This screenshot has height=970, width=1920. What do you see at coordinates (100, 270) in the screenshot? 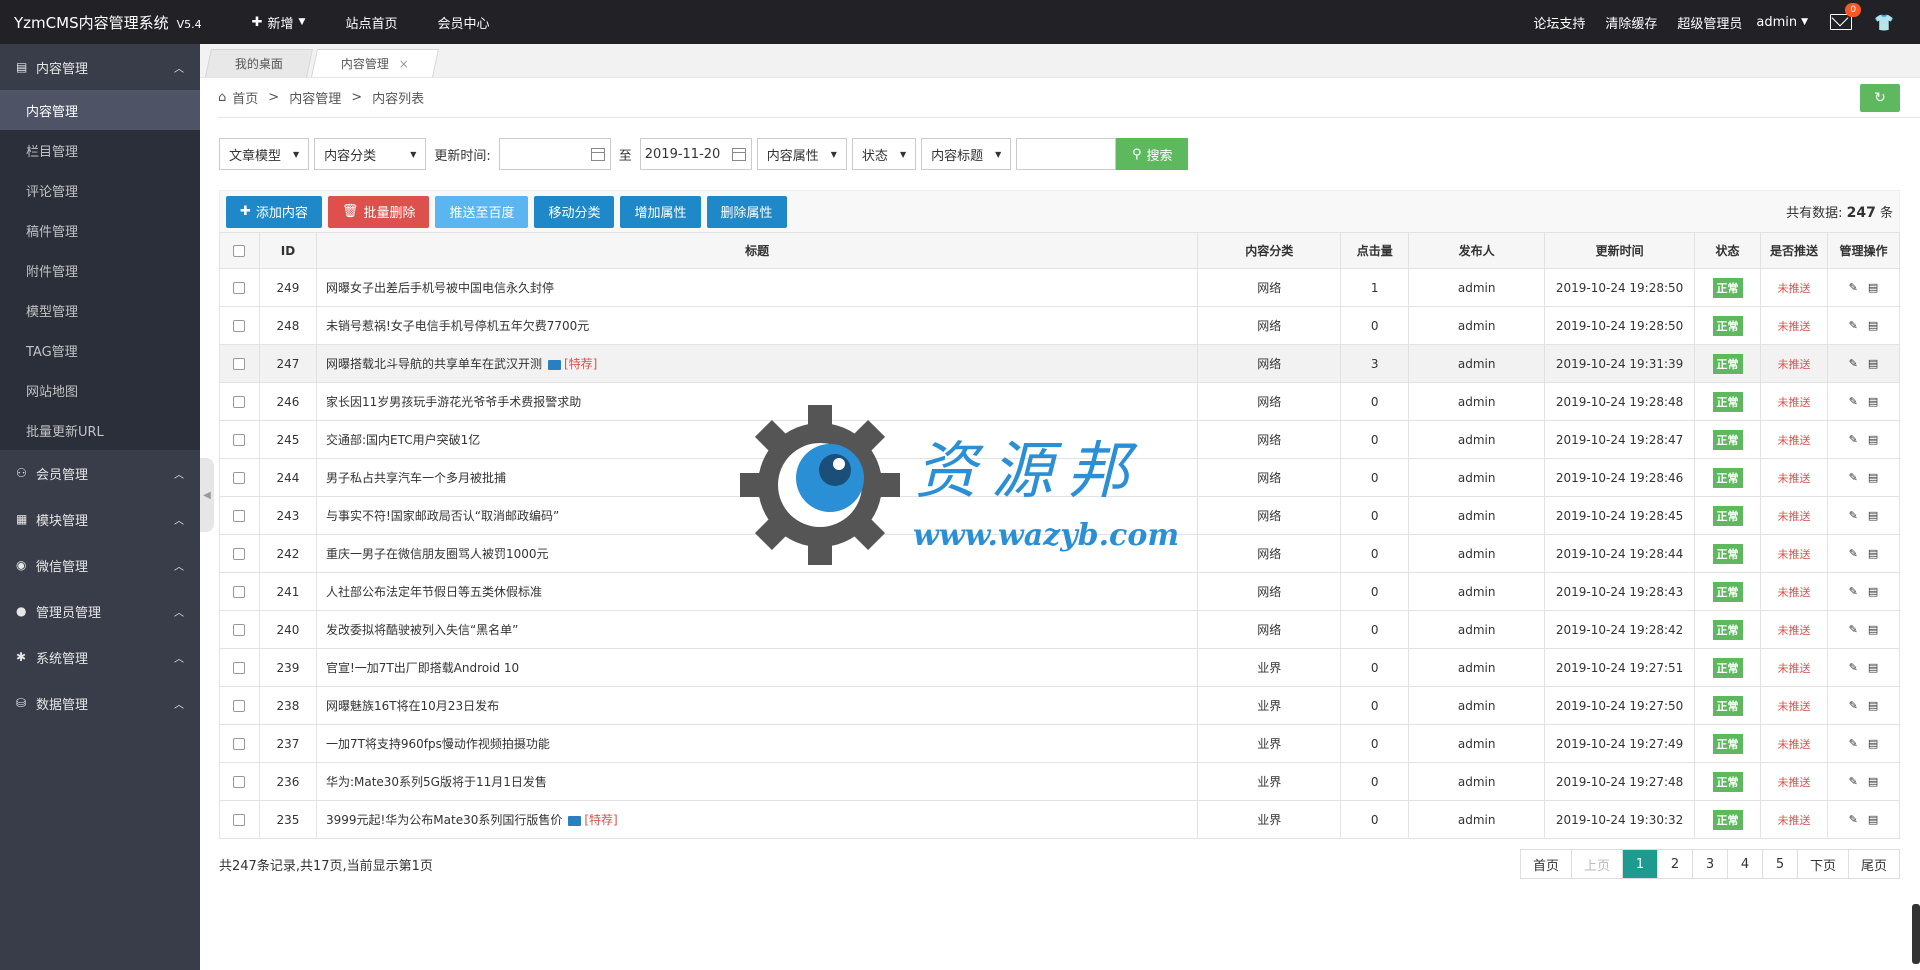
I see `sidebar-item-attachments: 附件管理` at bounding box center [100, 270].